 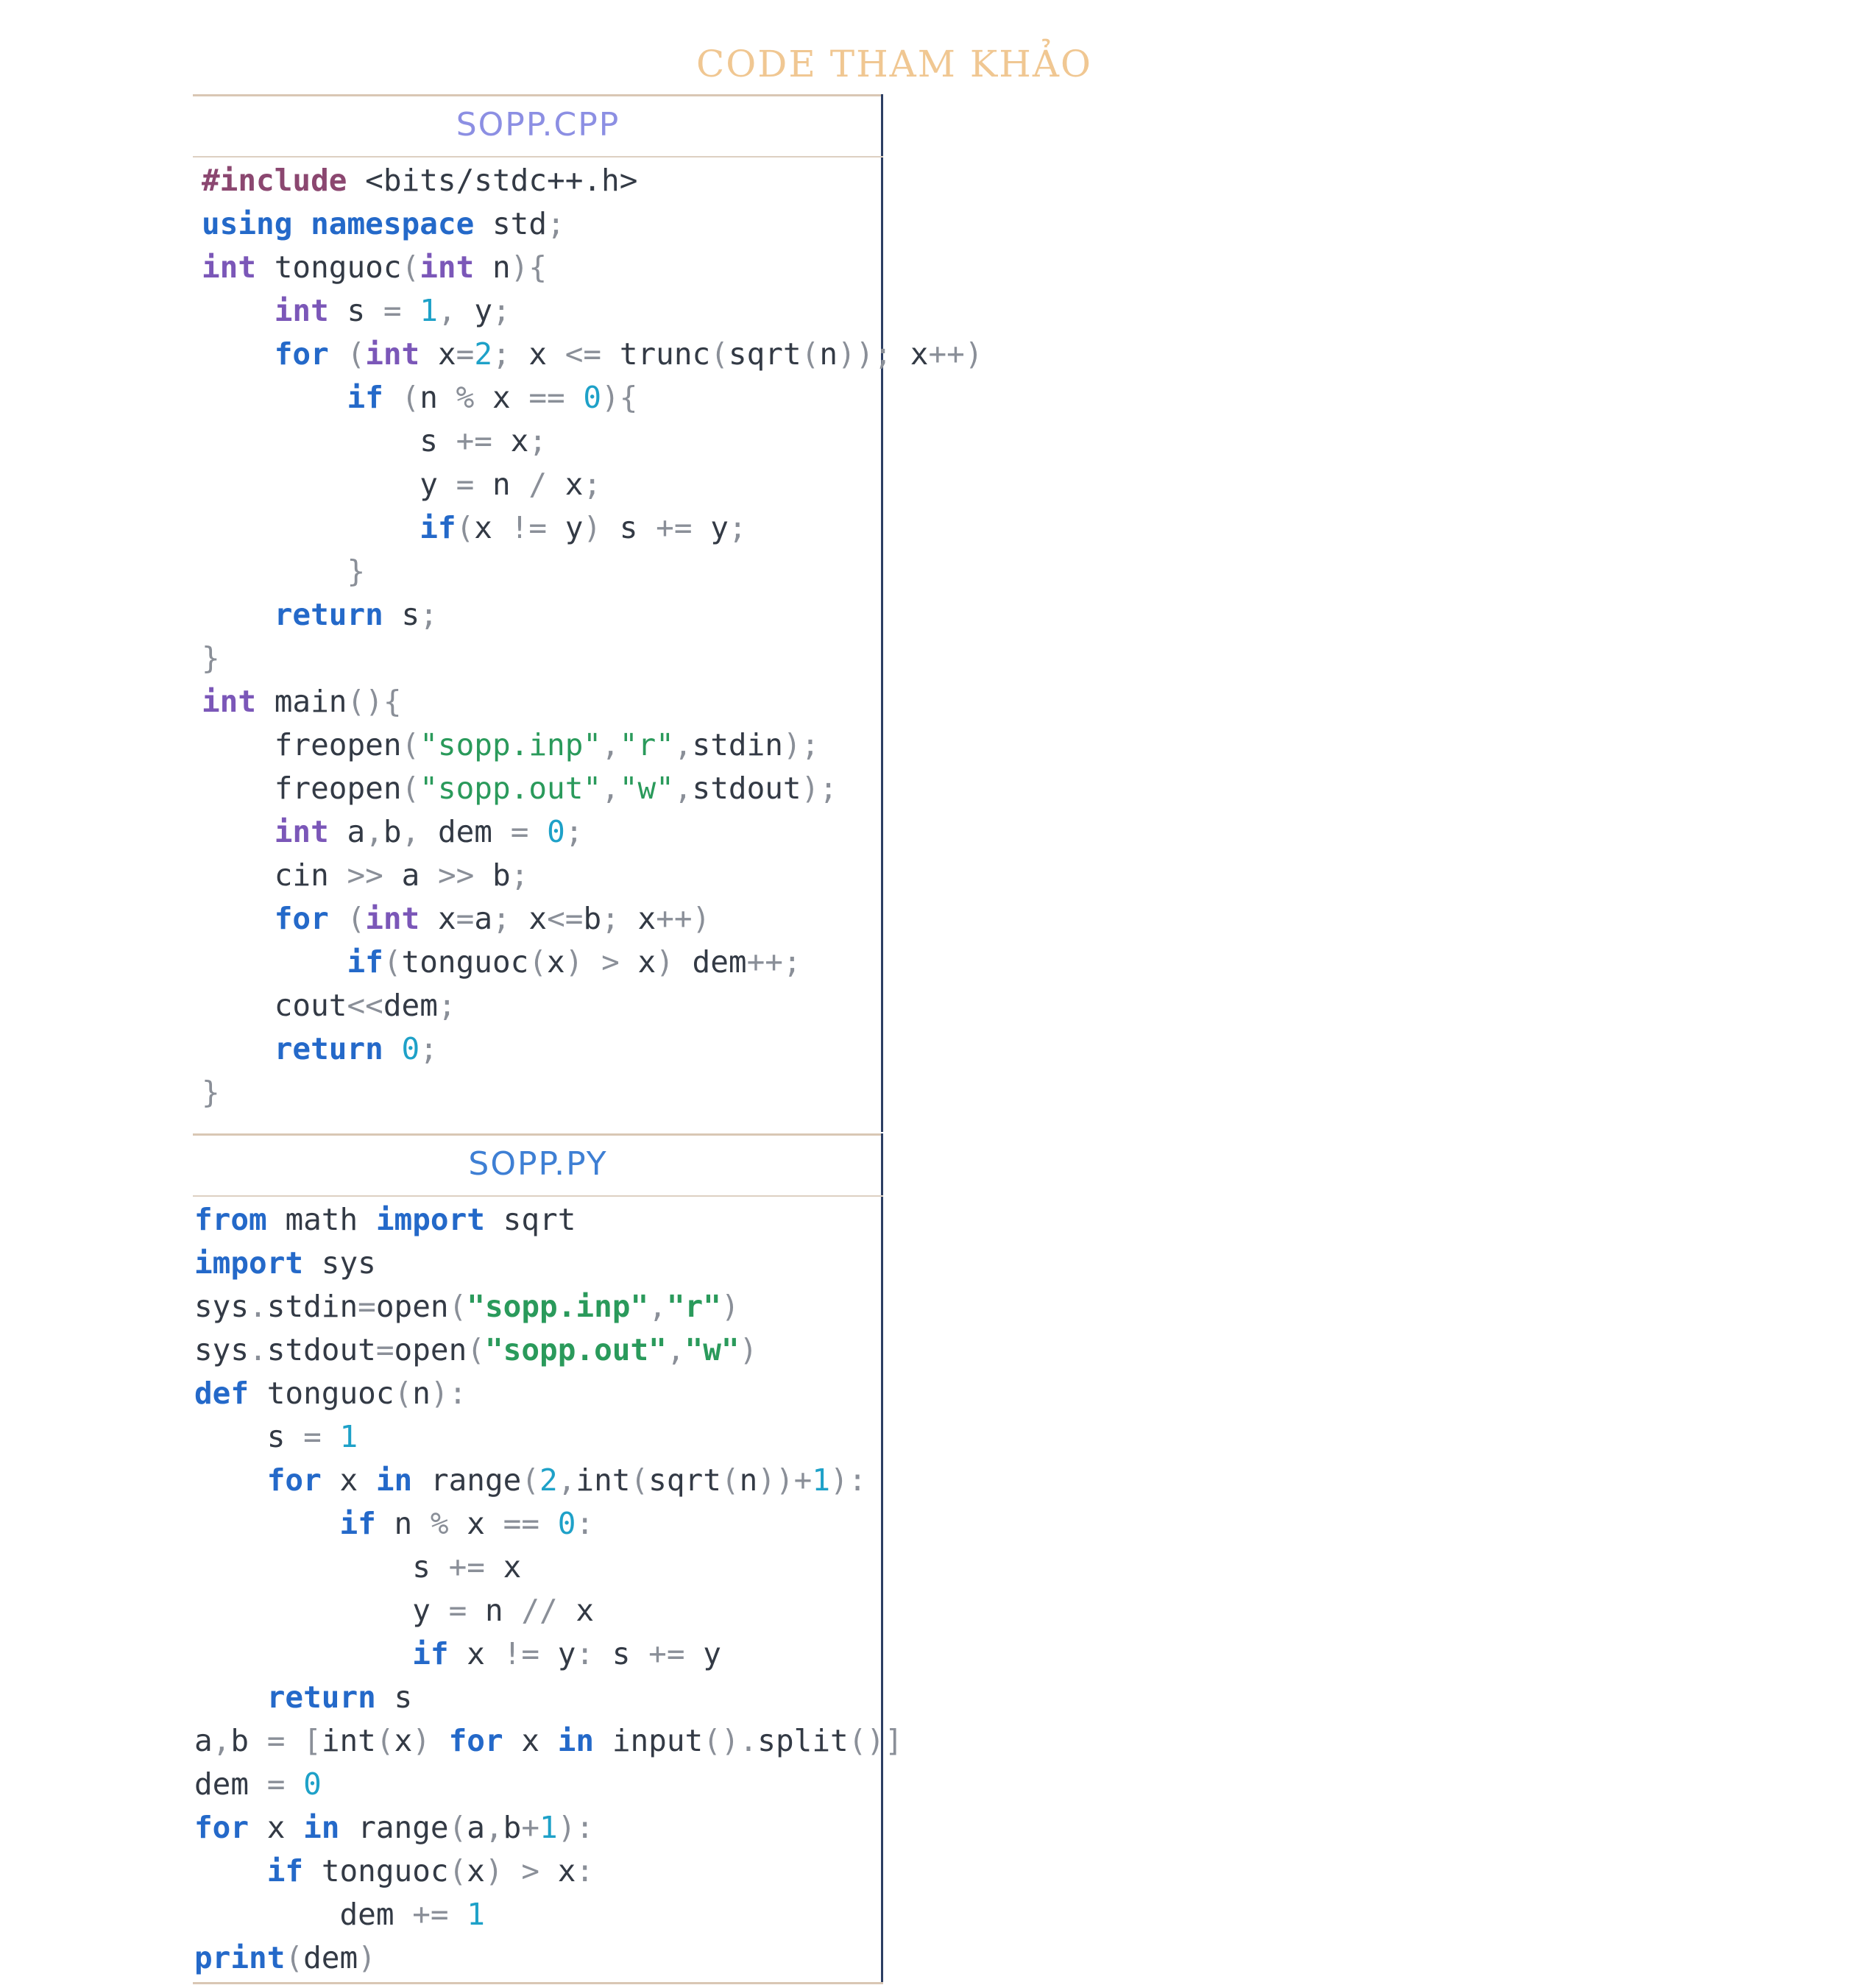 What do you see at coordinates (330, 1393) in the screenshot?
I see `py-code-line: def tonguoc(n):` at bounding box center [330, 1393].